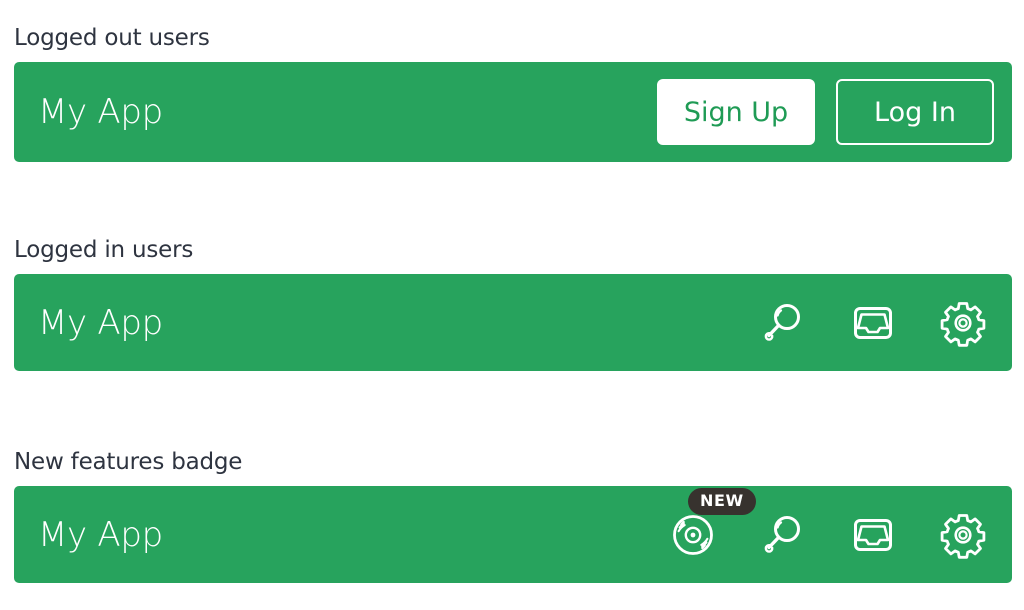 The height and width of the screenshot is (610, 1024). Describe the element at coordinates (828, 526) in the screenshot. I see `appbar-actions-new-features: NEW` at that location.